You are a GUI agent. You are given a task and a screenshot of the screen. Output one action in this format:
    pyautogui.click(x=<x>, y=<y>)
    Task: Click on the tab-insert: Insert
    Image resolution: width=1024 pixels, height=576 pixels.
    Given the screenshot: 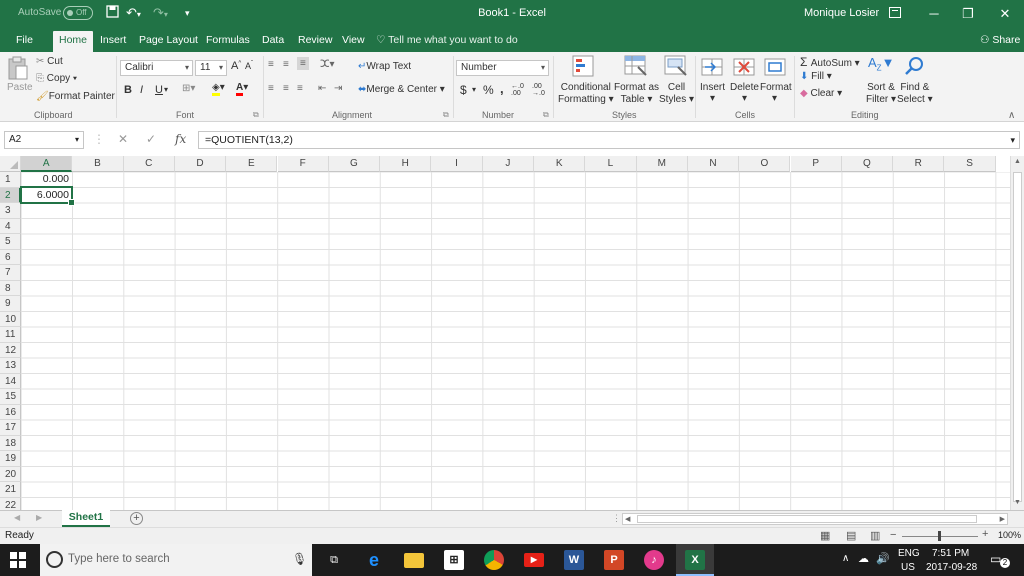 What is the action you would take?
    pyautogui.click(x=113, y=41)
    